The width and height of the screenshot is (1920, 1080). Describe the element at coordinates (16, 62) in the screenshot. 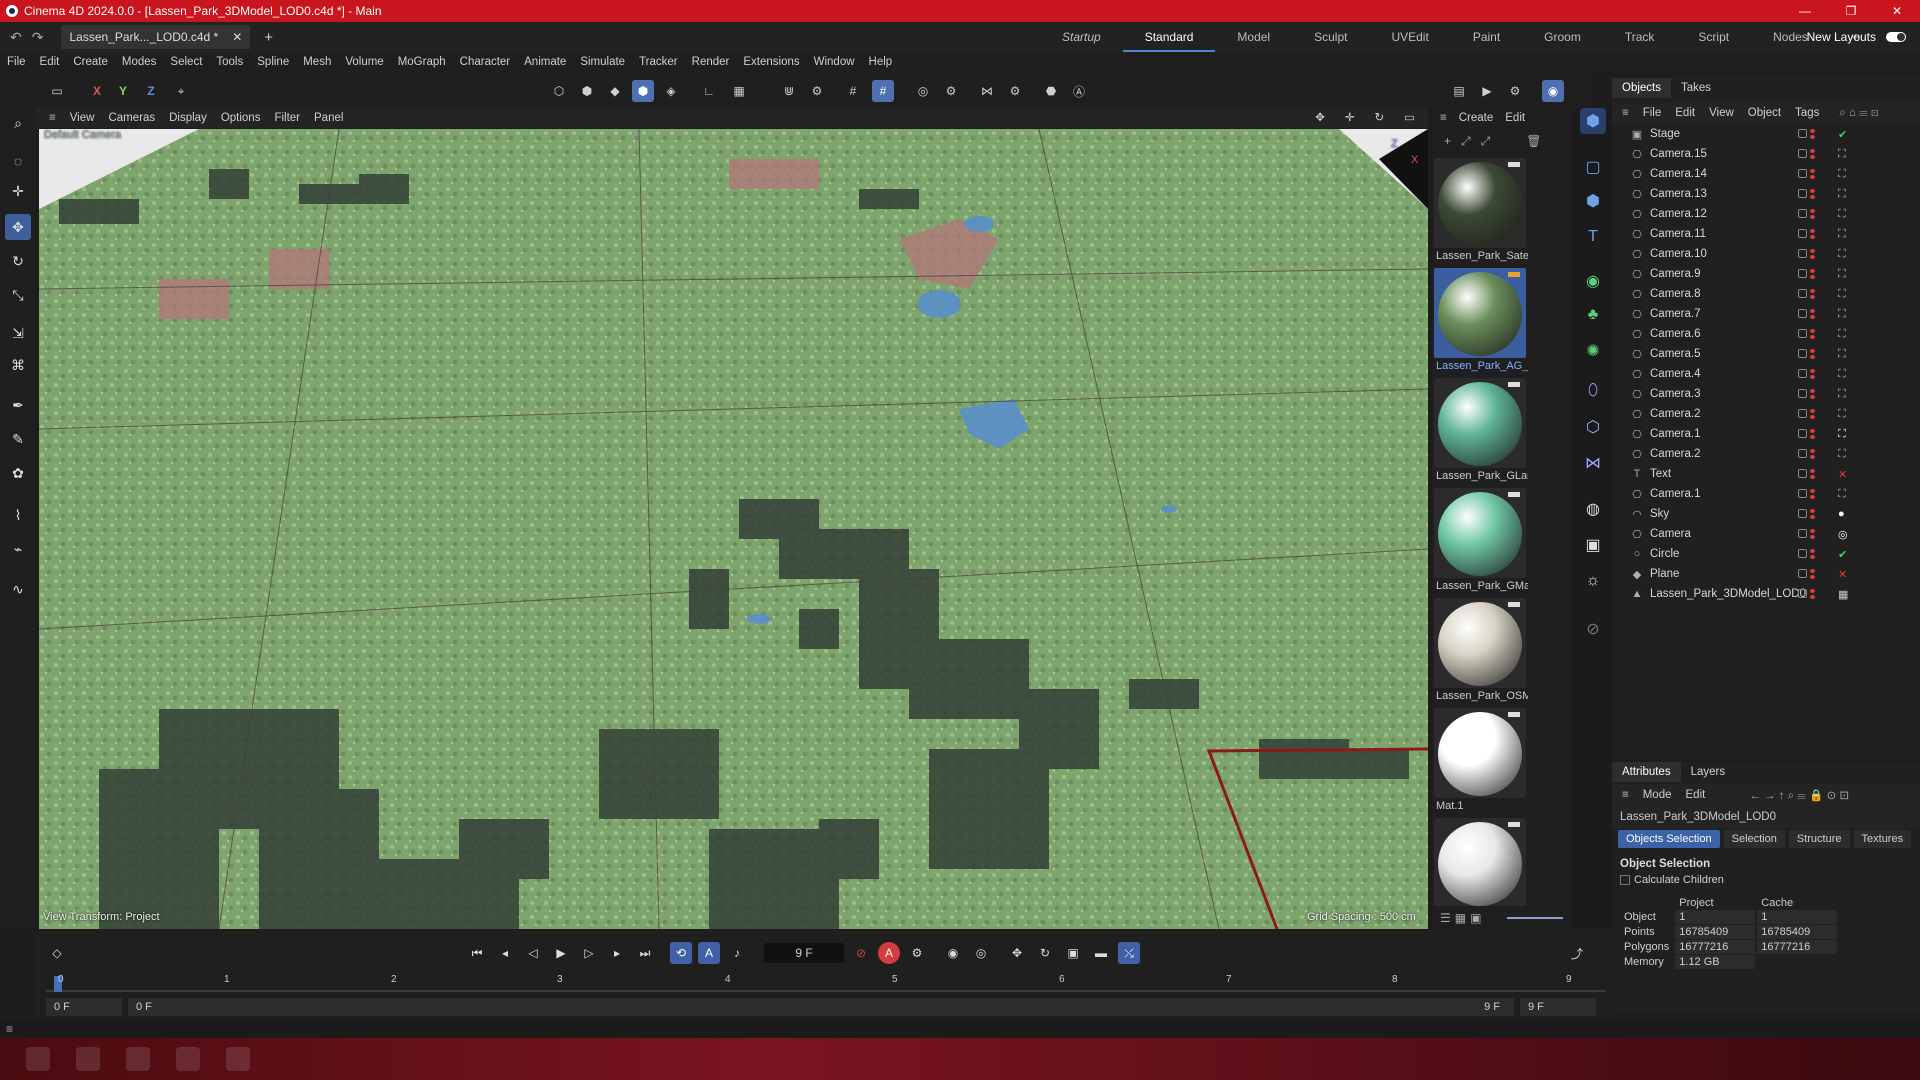

I see `menu-file: File` at that location.